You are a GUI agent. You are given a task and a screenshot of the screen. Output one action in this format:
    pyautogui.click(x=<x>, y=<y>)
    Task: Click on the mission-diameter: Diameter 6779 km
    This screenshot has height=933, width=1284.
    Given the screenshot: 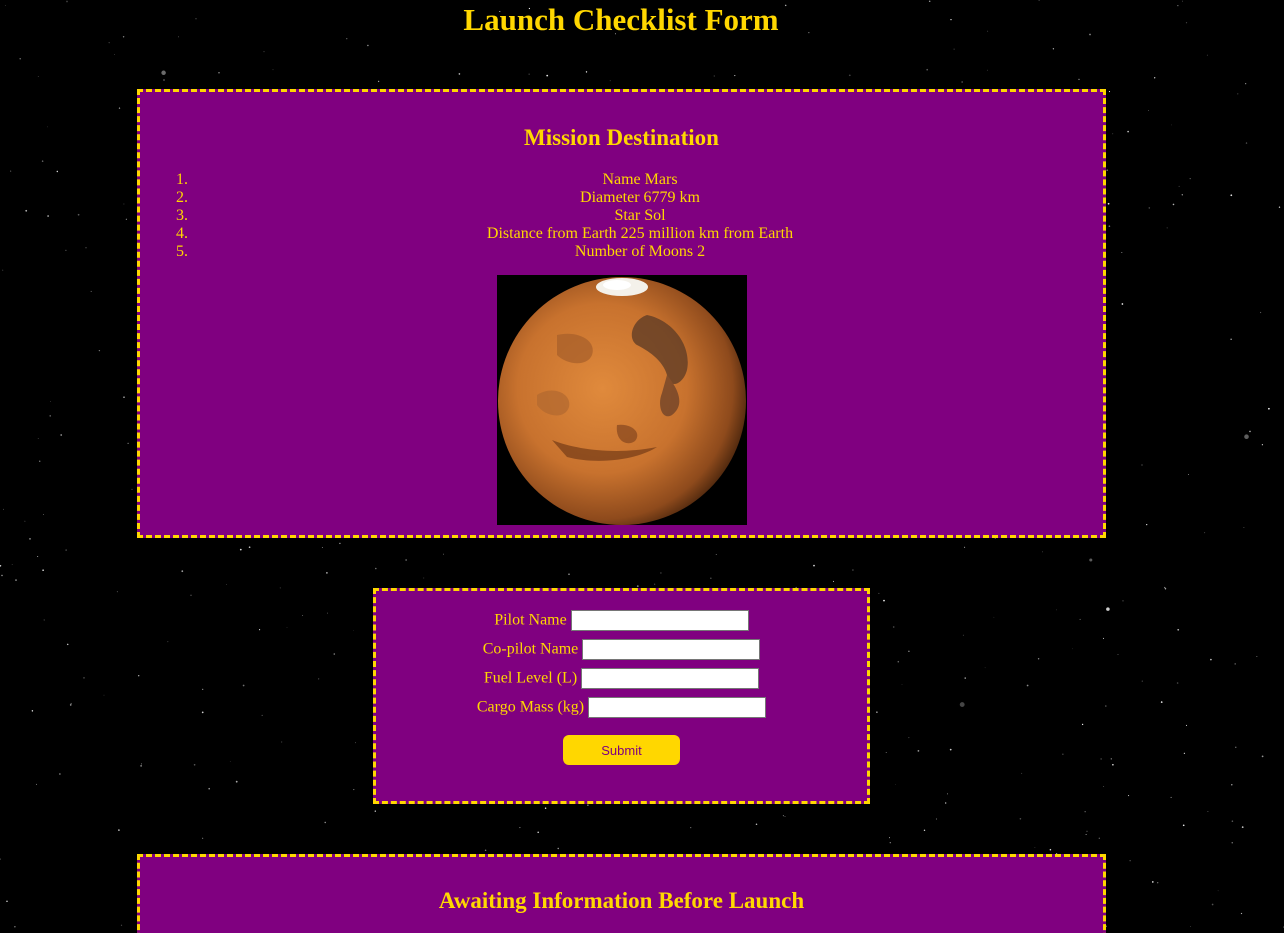 What is the action you would take?
    pyautogui.click(x=640, y=197)
    